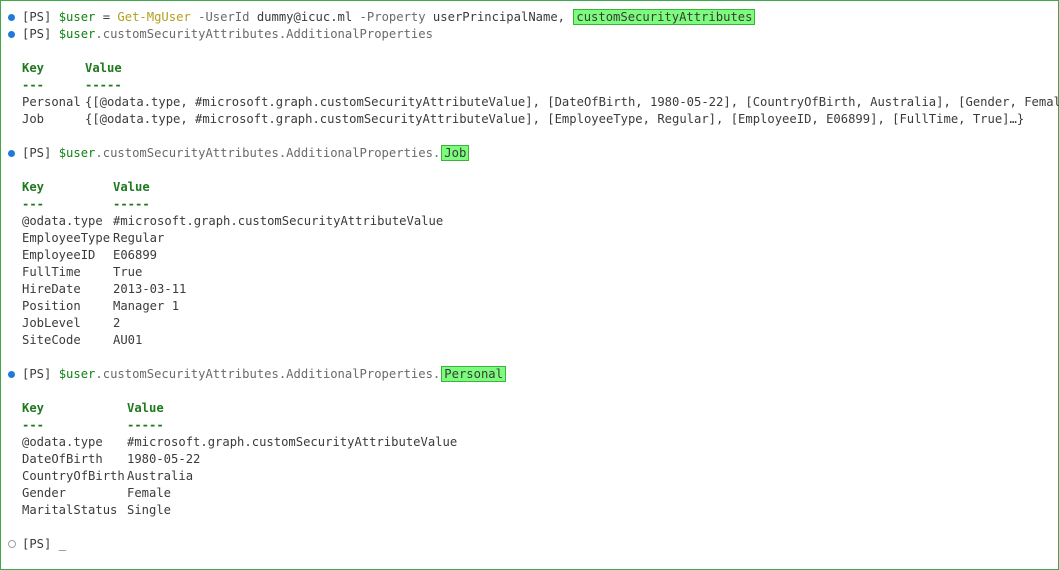 This screenshot has width=1059, height=570. I want to click on text-cursor: _, so click(62, 544).